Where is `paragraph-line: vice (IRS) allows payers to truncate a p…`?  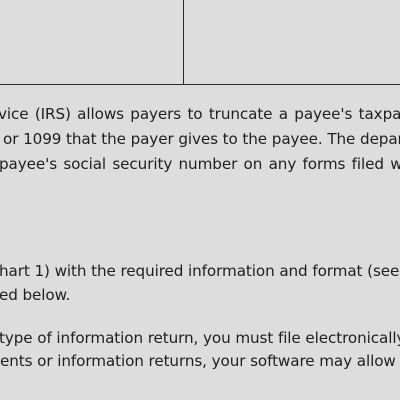 paragraph-line: vice (IRS) allows payers to truncate a p… is located at coordinates (200, 114).